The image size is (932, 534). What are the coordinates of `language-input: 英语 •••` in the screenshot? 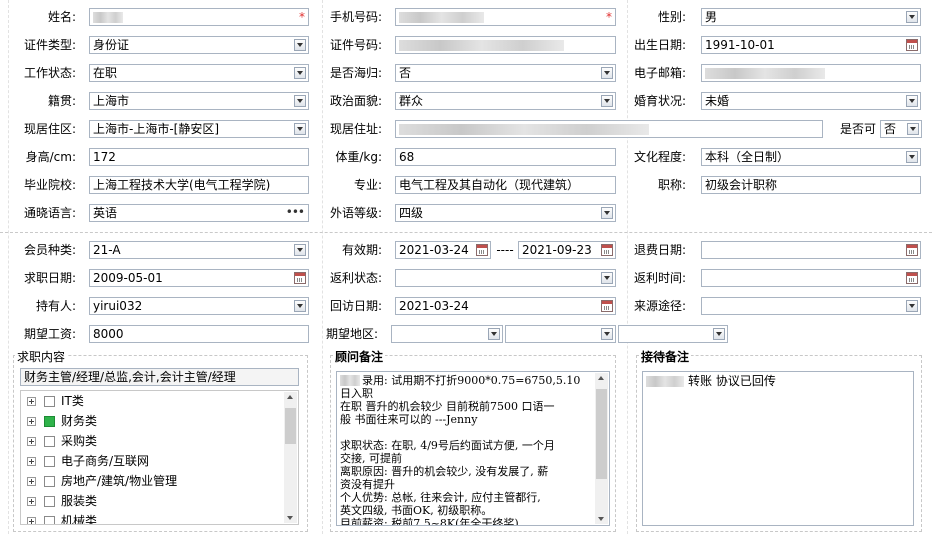 It's located at (199, 213).